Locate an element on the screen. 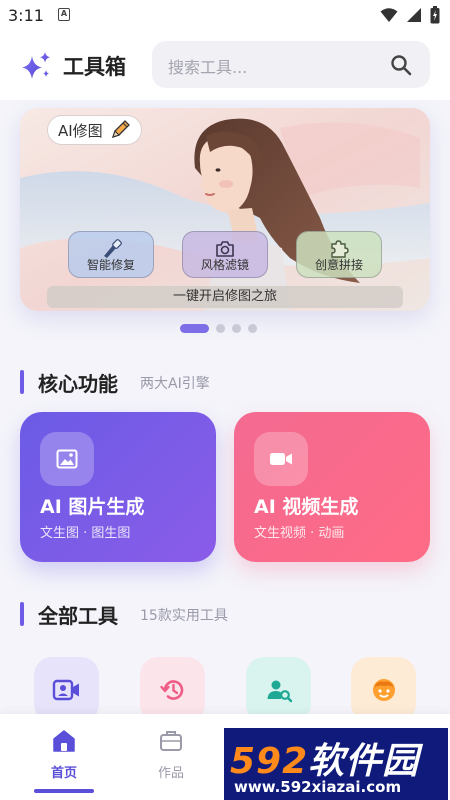  notification-a-icon: A is located at coordinates (64, 14).